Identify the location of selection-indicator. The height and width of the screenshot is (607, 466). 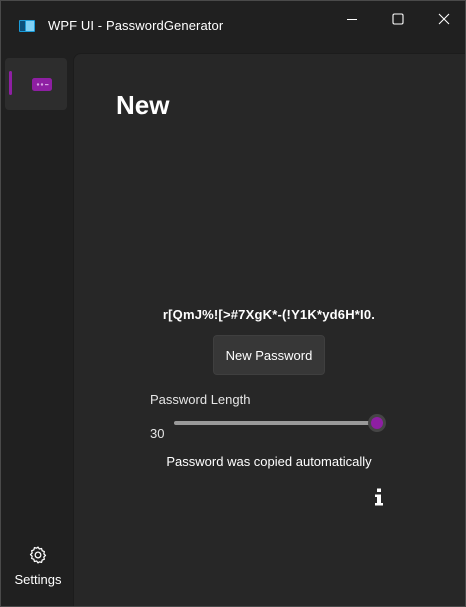
(10, 83).